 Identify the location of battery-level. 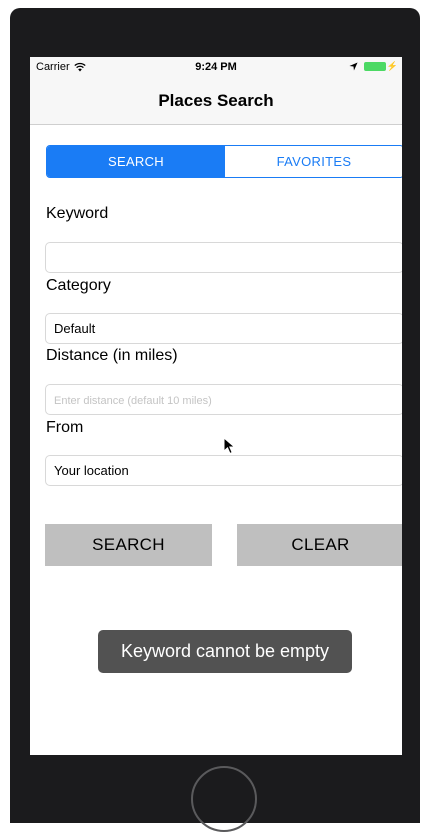
(374, 66).